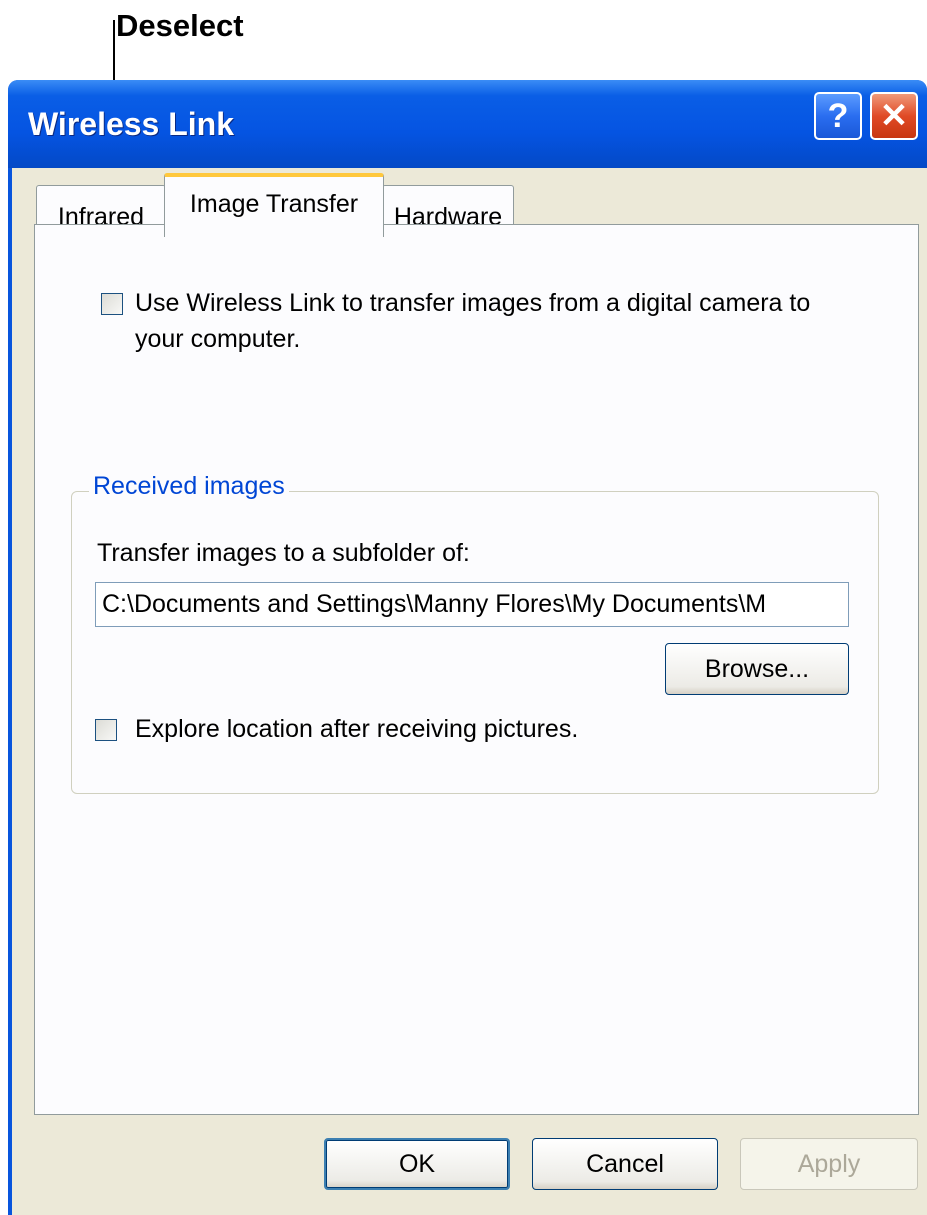 This screenshot has height=1215, width=927. What do you see at coordinates (218, 339) in the screenshot?
I see `use-wireless-link-label-line2: your computer.` at bounding box center [218, 339].